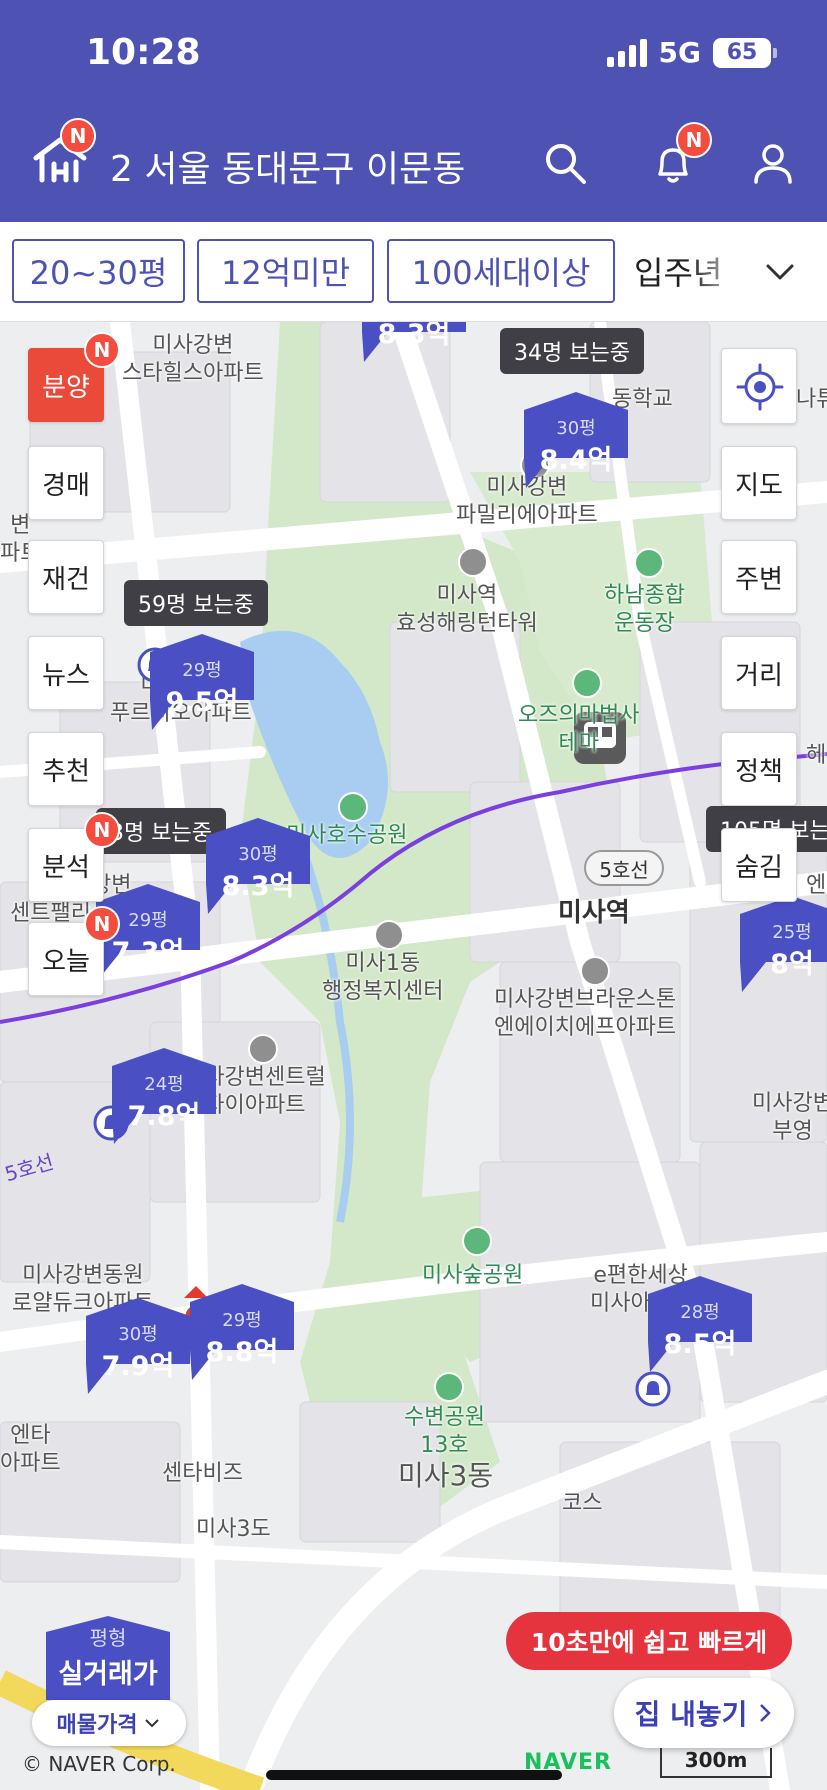  What do you see at coordinates (582, 1503) in the screenshot?
I see `place-label: 코스` at bounding box center [582, 1503].